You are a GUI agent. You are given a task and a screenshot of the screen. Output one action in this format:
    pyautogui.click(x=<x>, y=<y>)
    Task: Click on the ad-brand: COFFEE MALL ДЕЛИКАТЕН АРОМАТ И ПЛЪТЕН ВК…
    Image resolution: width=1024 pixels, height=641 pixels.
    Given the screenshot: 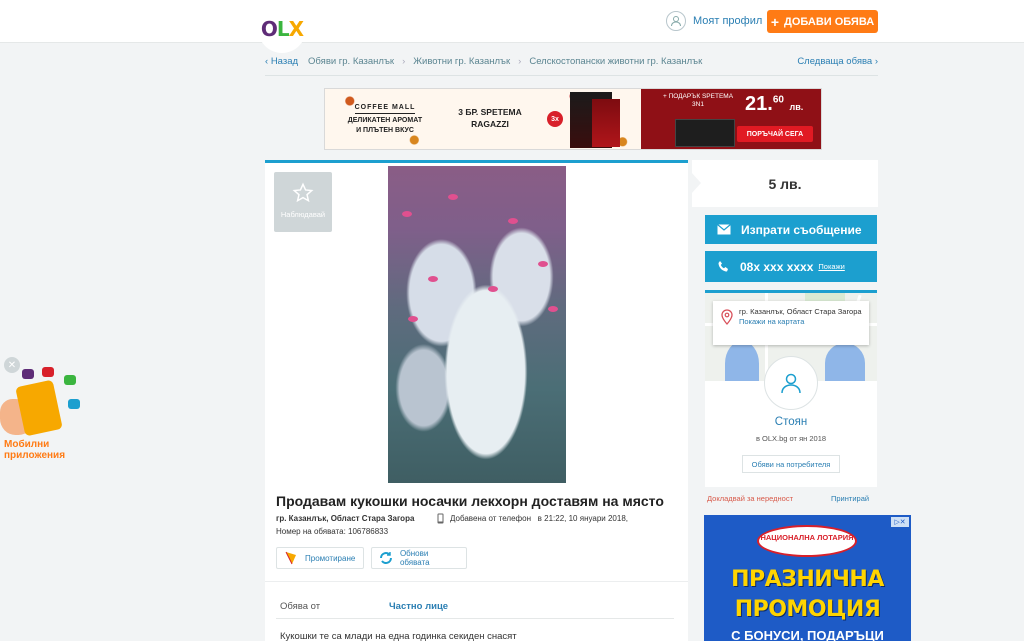 What is the action you would take?
    pyautogui.click(x=385, y=119)
    